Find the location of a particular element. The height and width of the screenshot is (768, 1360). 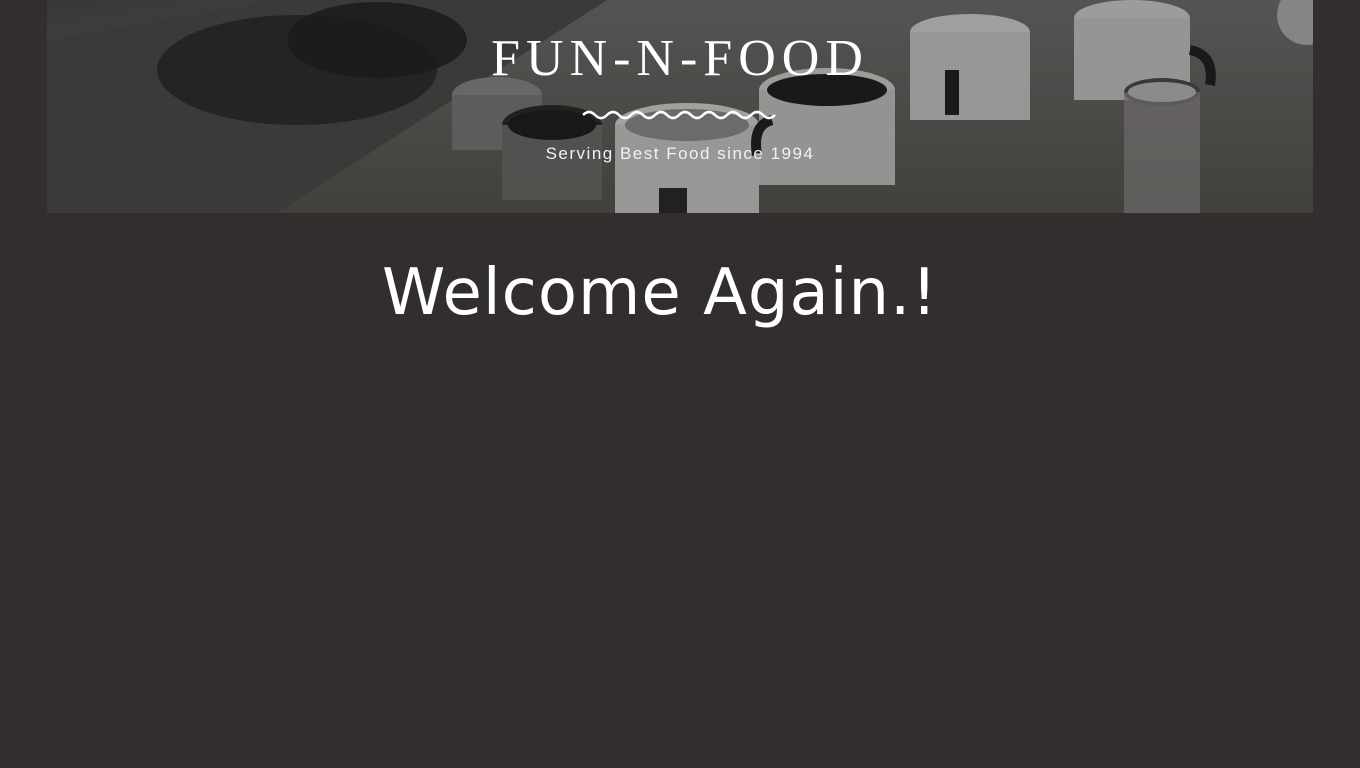

wave-divider-icon is located at coordinates (679, 115).